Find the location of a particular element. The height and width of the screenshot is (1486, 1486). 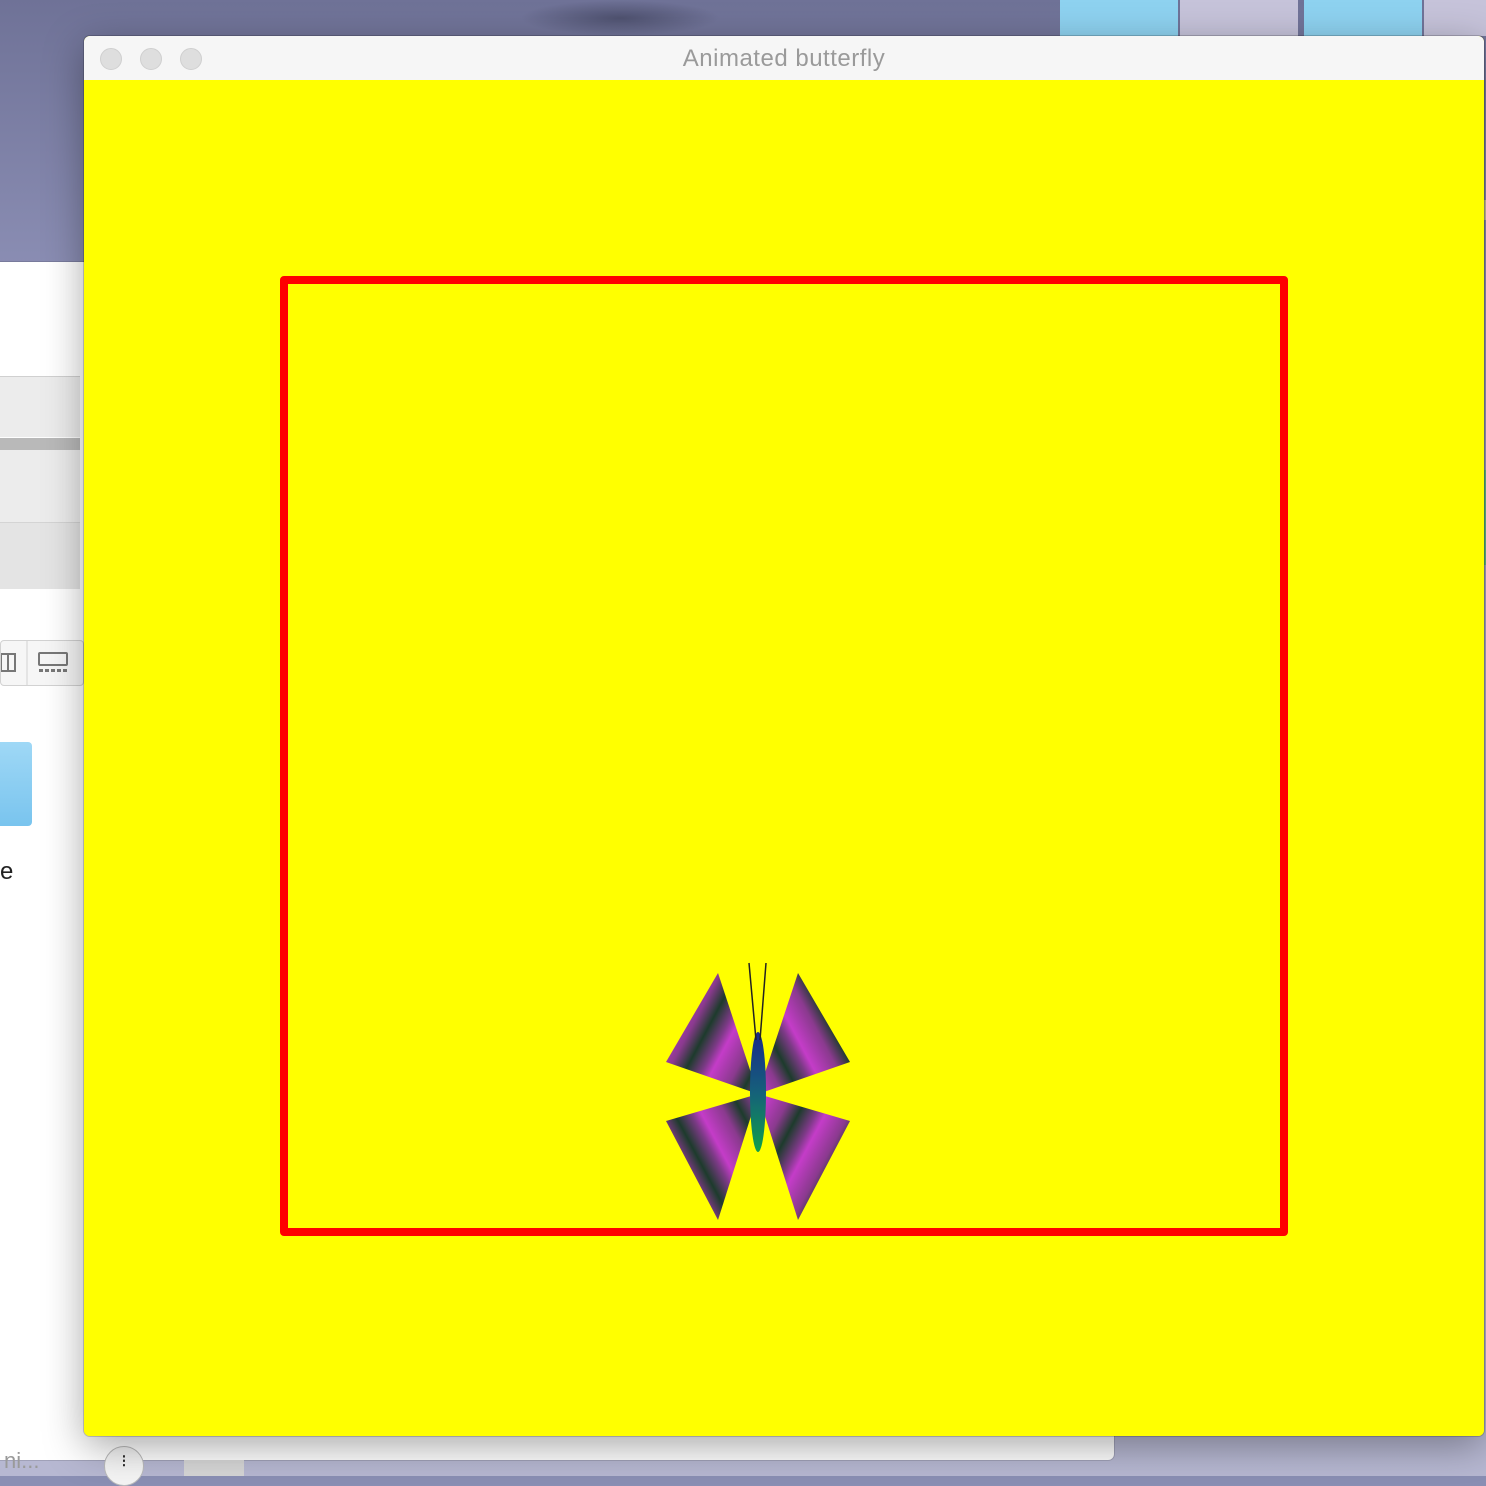

bg-window-bottom-bar is located at coordinates (214, 1468).